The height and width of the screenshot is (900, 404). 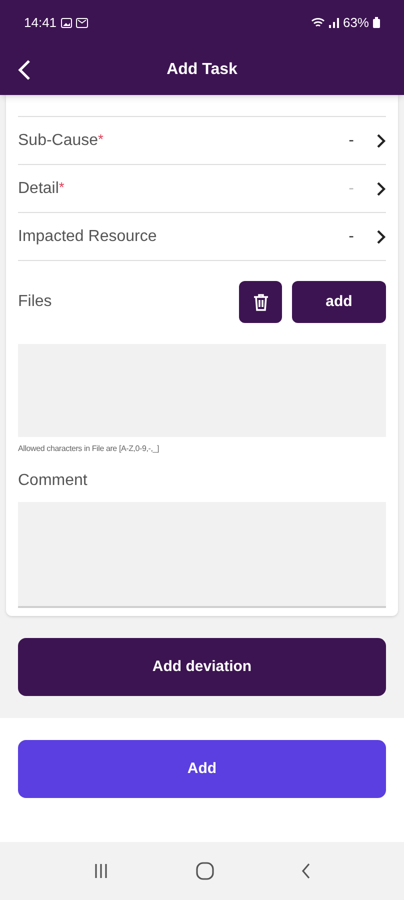 What do you see at coordinates (202, 70) in the screenshot?
I see `page-title: Add Task` at bounding box center [202, 70].